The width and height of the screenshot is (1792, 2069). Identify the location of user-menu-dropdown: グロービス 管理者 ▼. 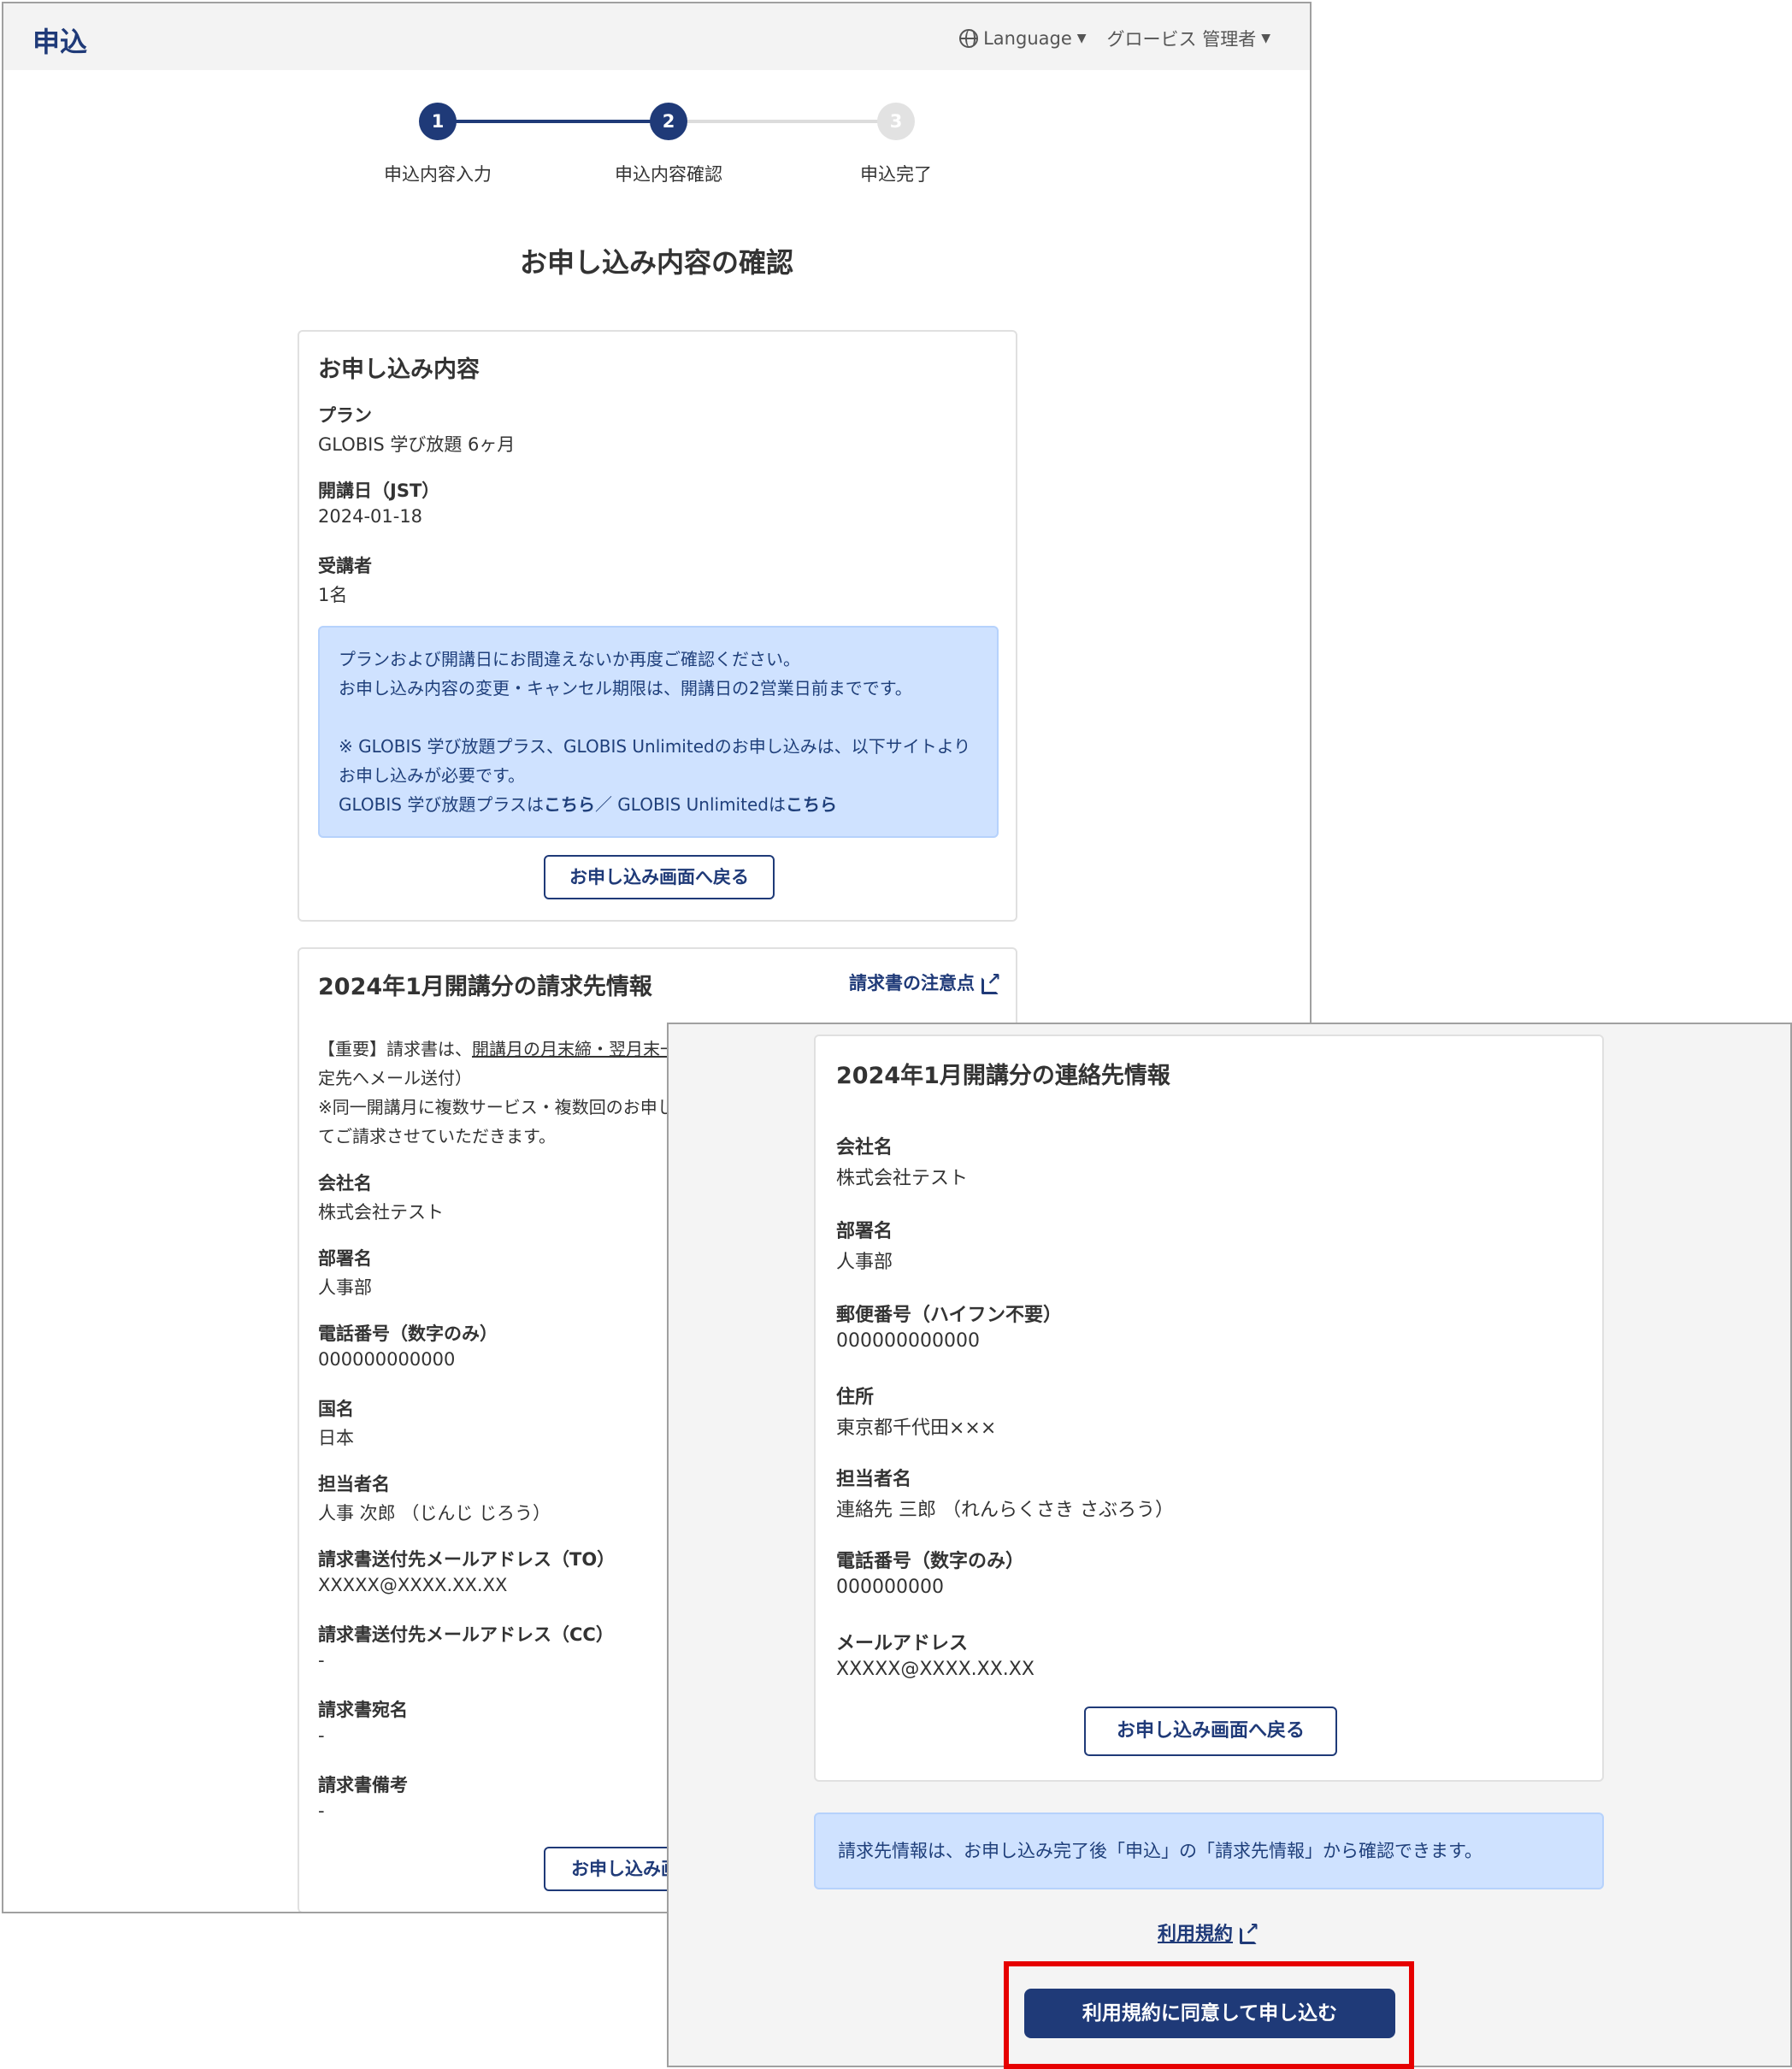
(1188, 39).